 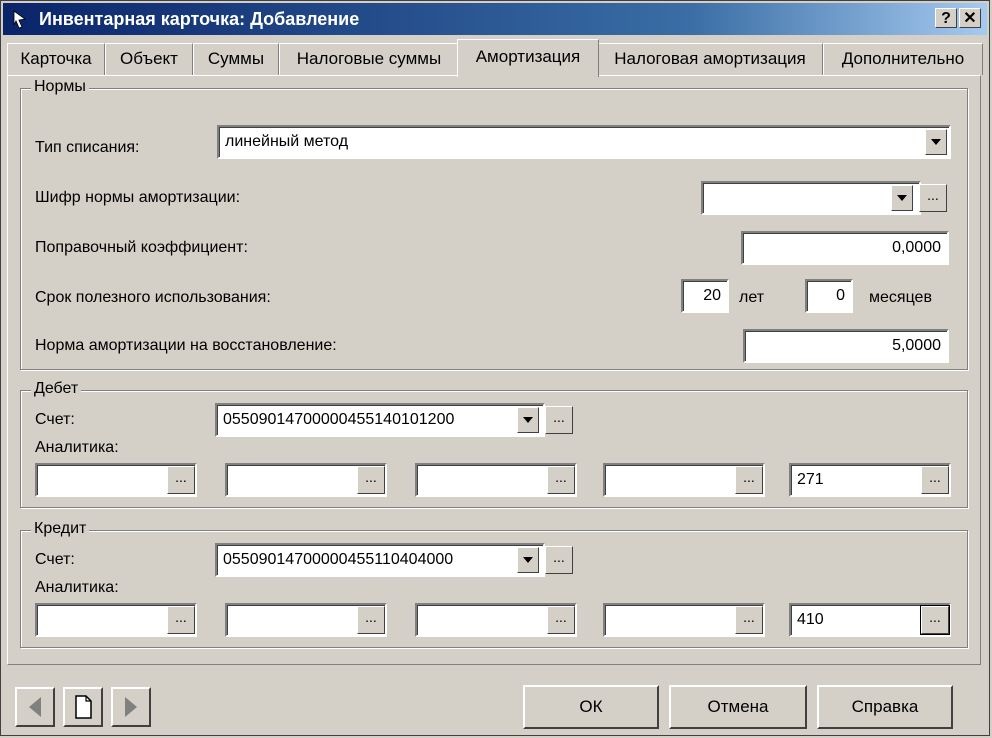 I want to click on tab-object: Объект, so click(x=149, y=59).